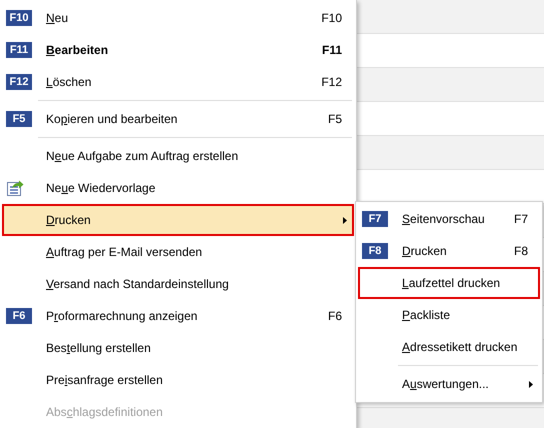 The height and width of the screenshot is (428, 544). What do you see at coordinates (178, 18) in the screenshot?
I see `menu-item: F10 Neu F10` at bounding box center [178, 18].